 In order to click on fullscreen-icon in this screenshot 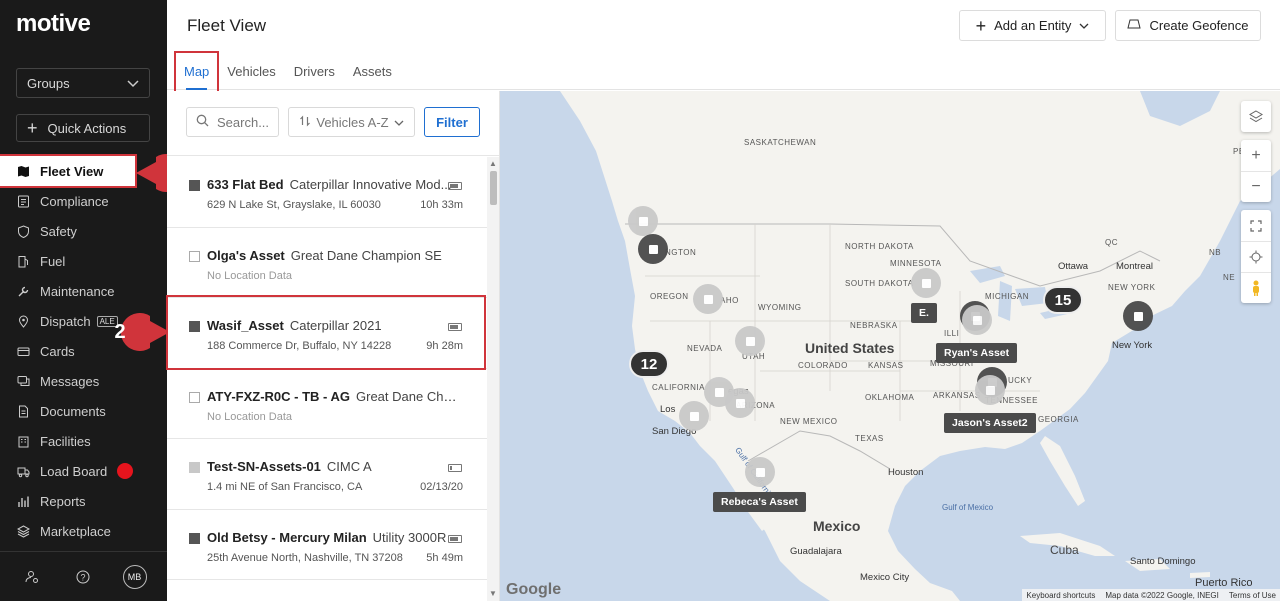, I will do `click(1256, 225)`.